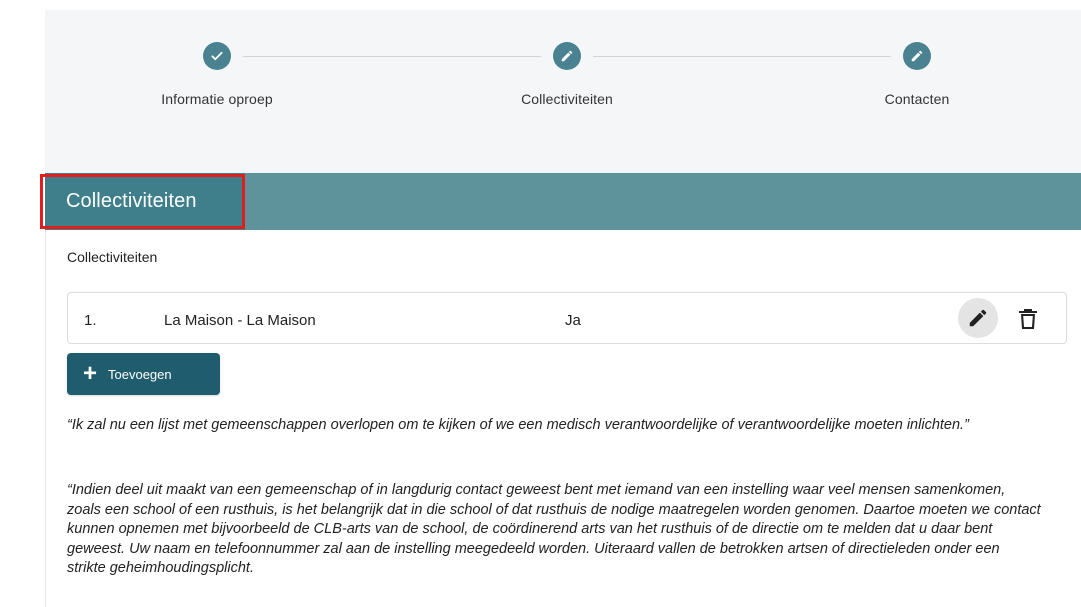 The height and width of the screenshot is (607, 1081). Describe the element at coordinates (573, 320) in the screenshot. I see `list-item-value: Ja` at that location.